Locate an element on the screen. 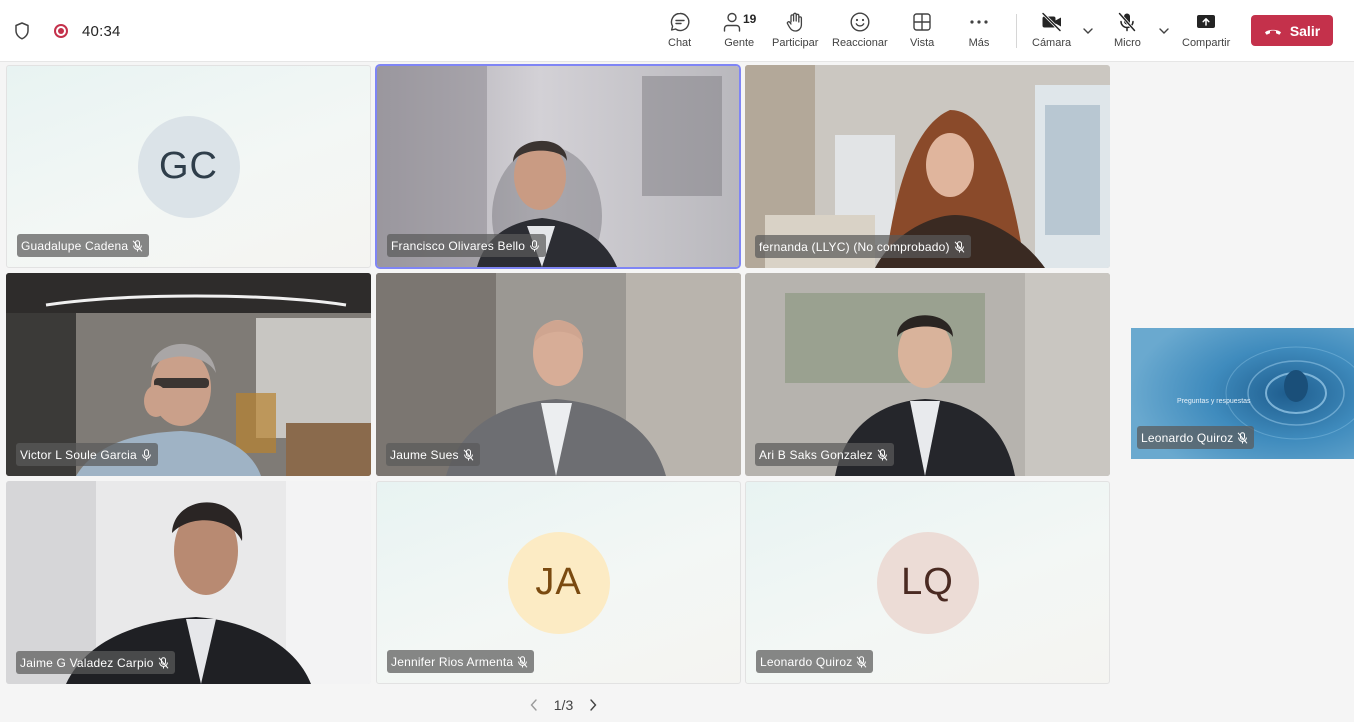 This screenshot has height=722, width=1354. people-button: 19 Gente is located at coordinates (739, 29).